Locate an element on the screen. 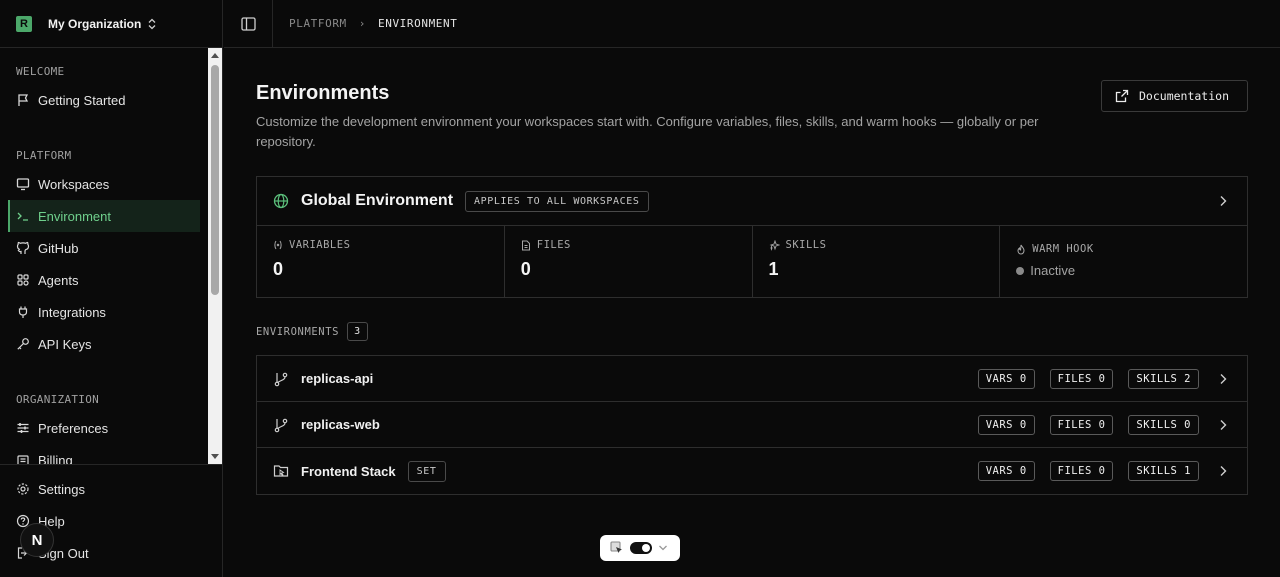 The image size is (1280, 577). stat-label-text: VARIABLES is located at coordinates (320, 245).